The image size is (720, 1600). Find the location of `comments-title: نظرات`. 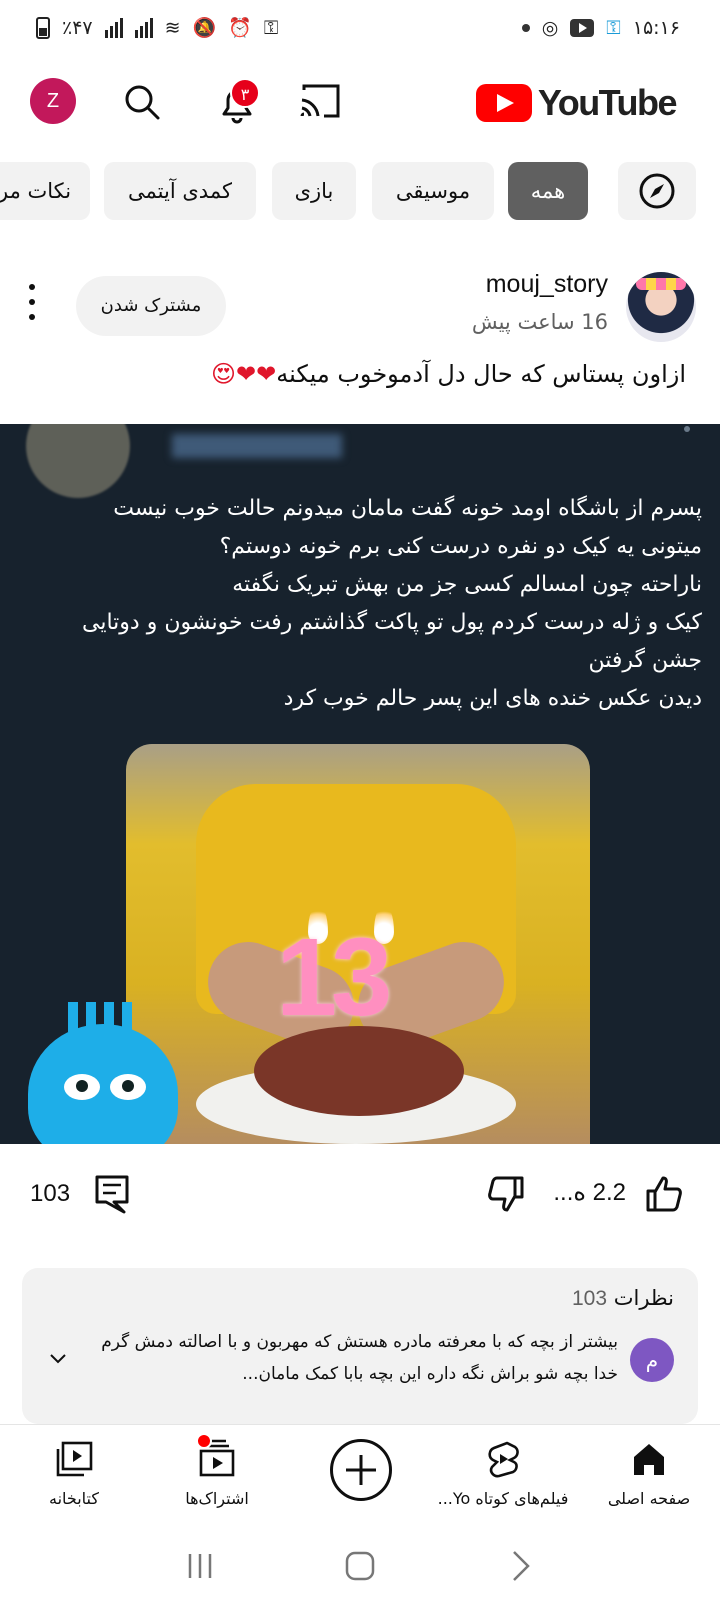

comments-title: نظرات is located at coordinates (643, 1298).